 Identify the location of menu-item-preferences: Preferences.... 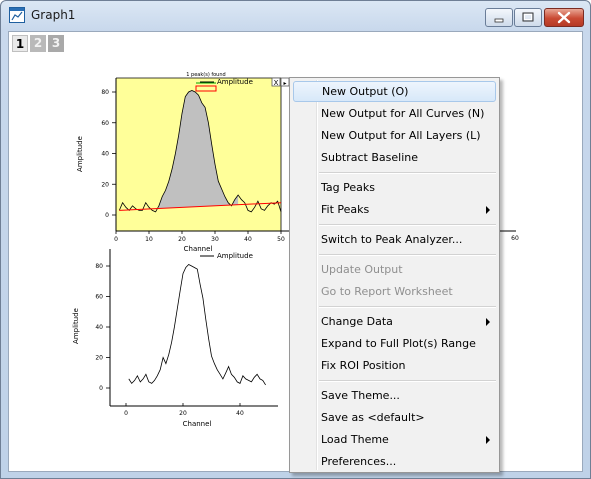
(394, 461).